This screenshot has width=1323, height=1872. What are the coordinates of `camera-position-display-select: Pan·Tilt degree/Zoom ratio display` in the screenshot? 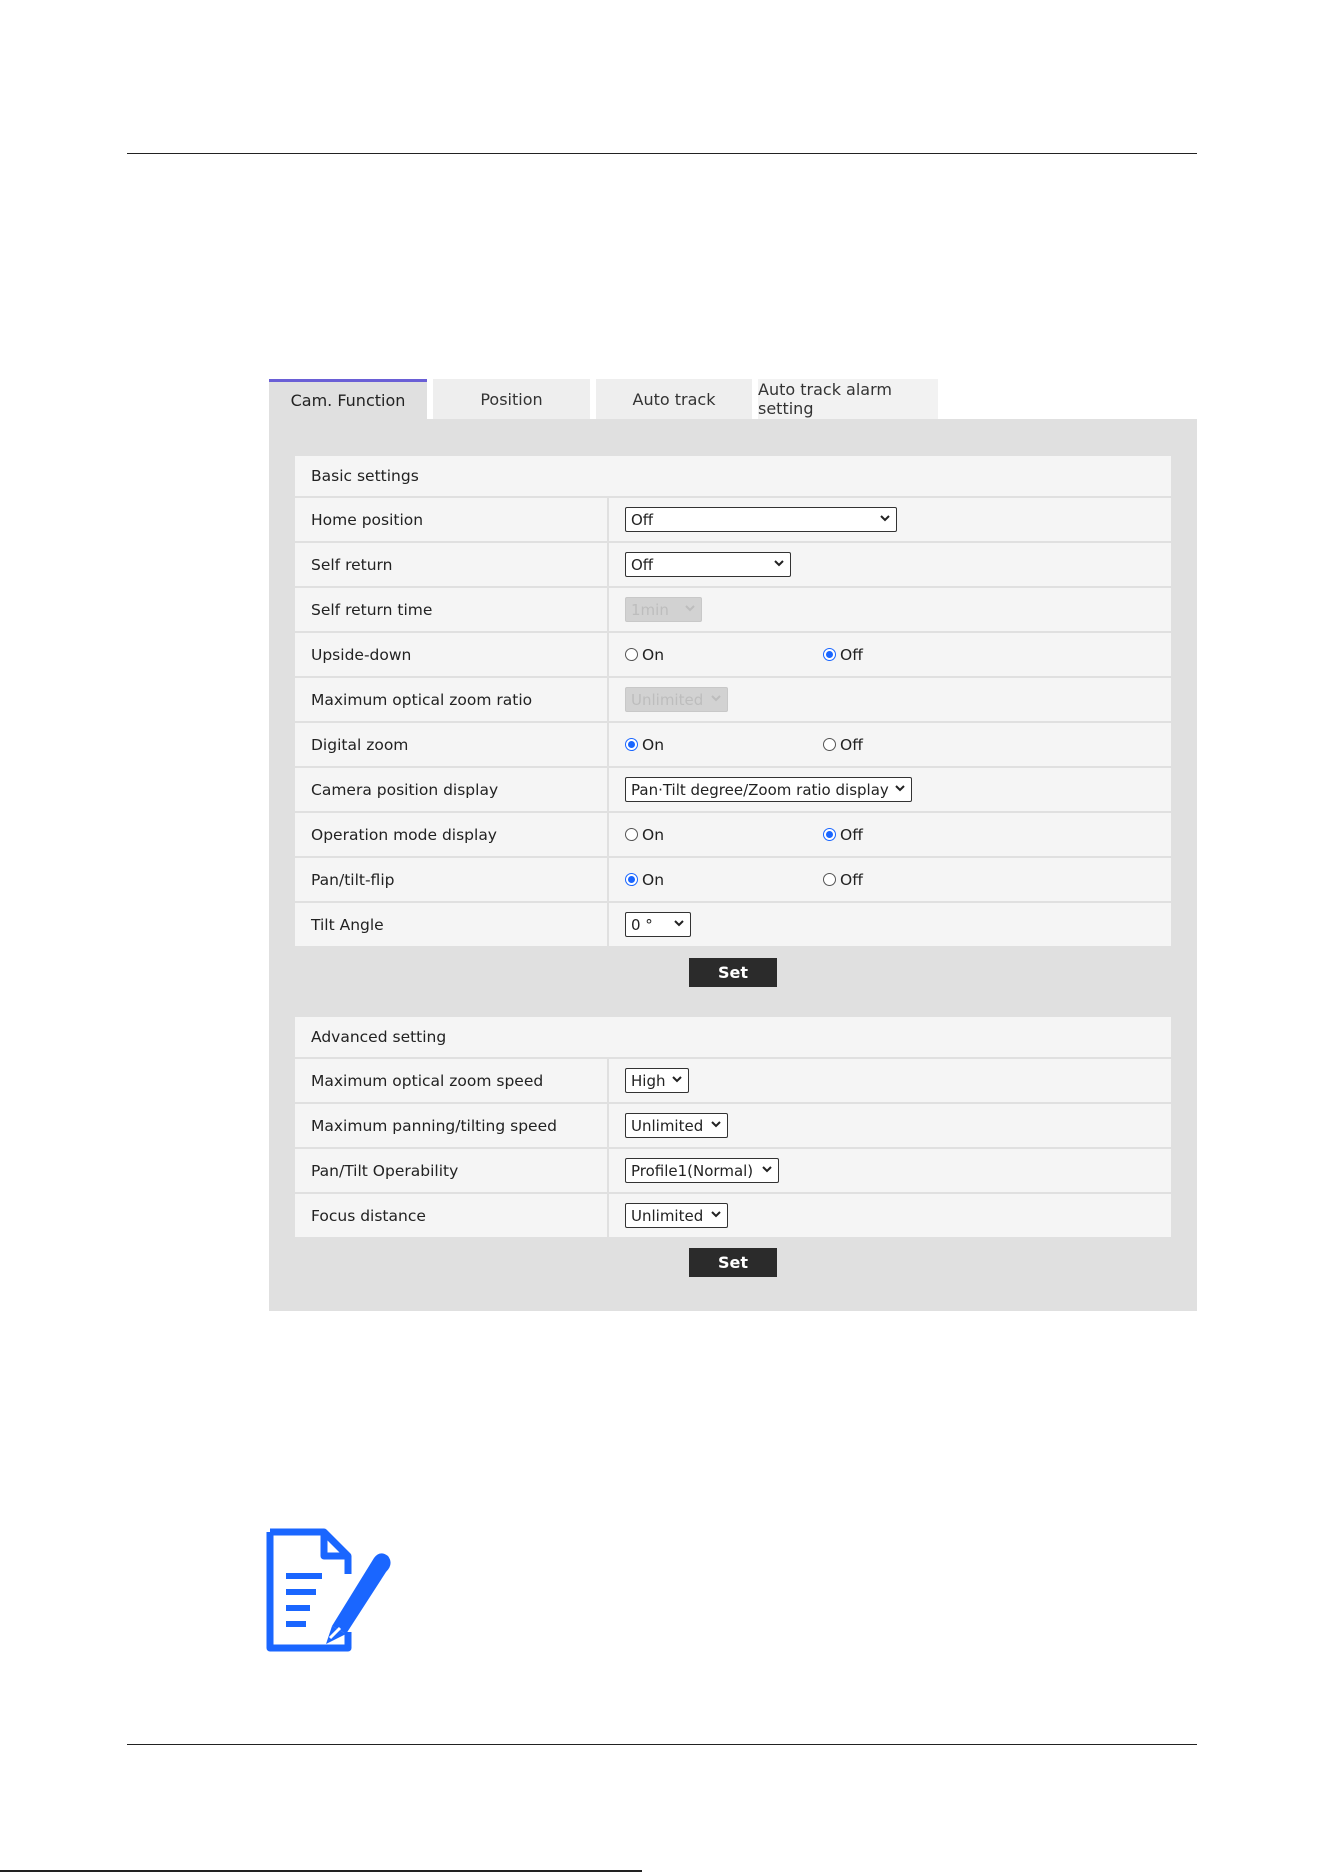 It's located at (768, 789).